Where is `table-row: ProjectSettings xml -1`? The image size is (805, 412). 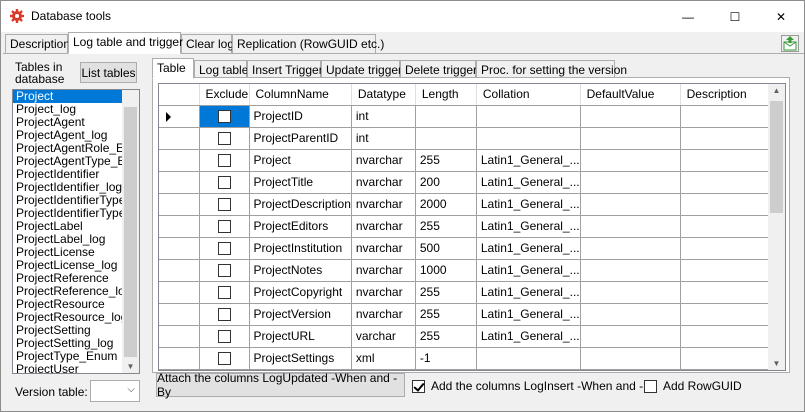 table-row: ProjectSettings xml -1 is located at coordinates (468, 358).